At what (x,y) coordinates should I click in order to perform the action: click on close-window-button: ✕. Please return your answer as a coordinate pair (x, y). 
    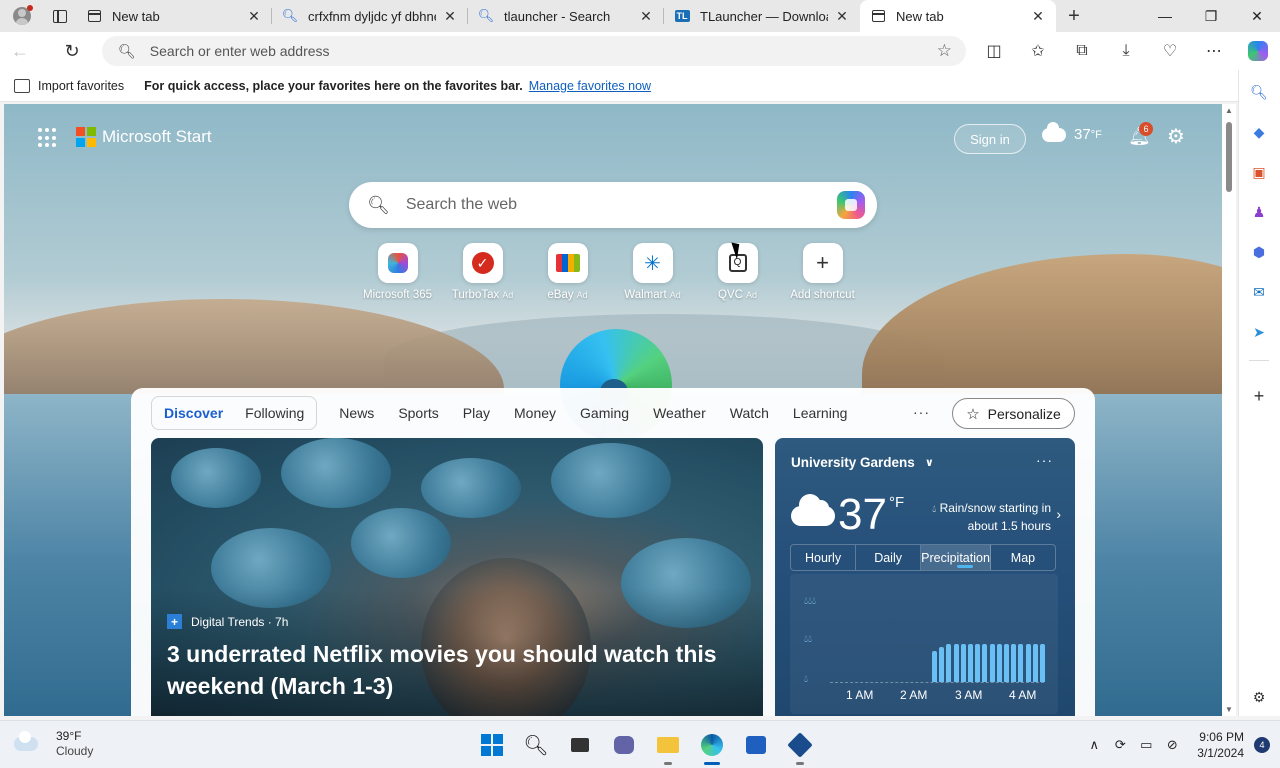
    Looking at the image, I should click on (1257, 16).